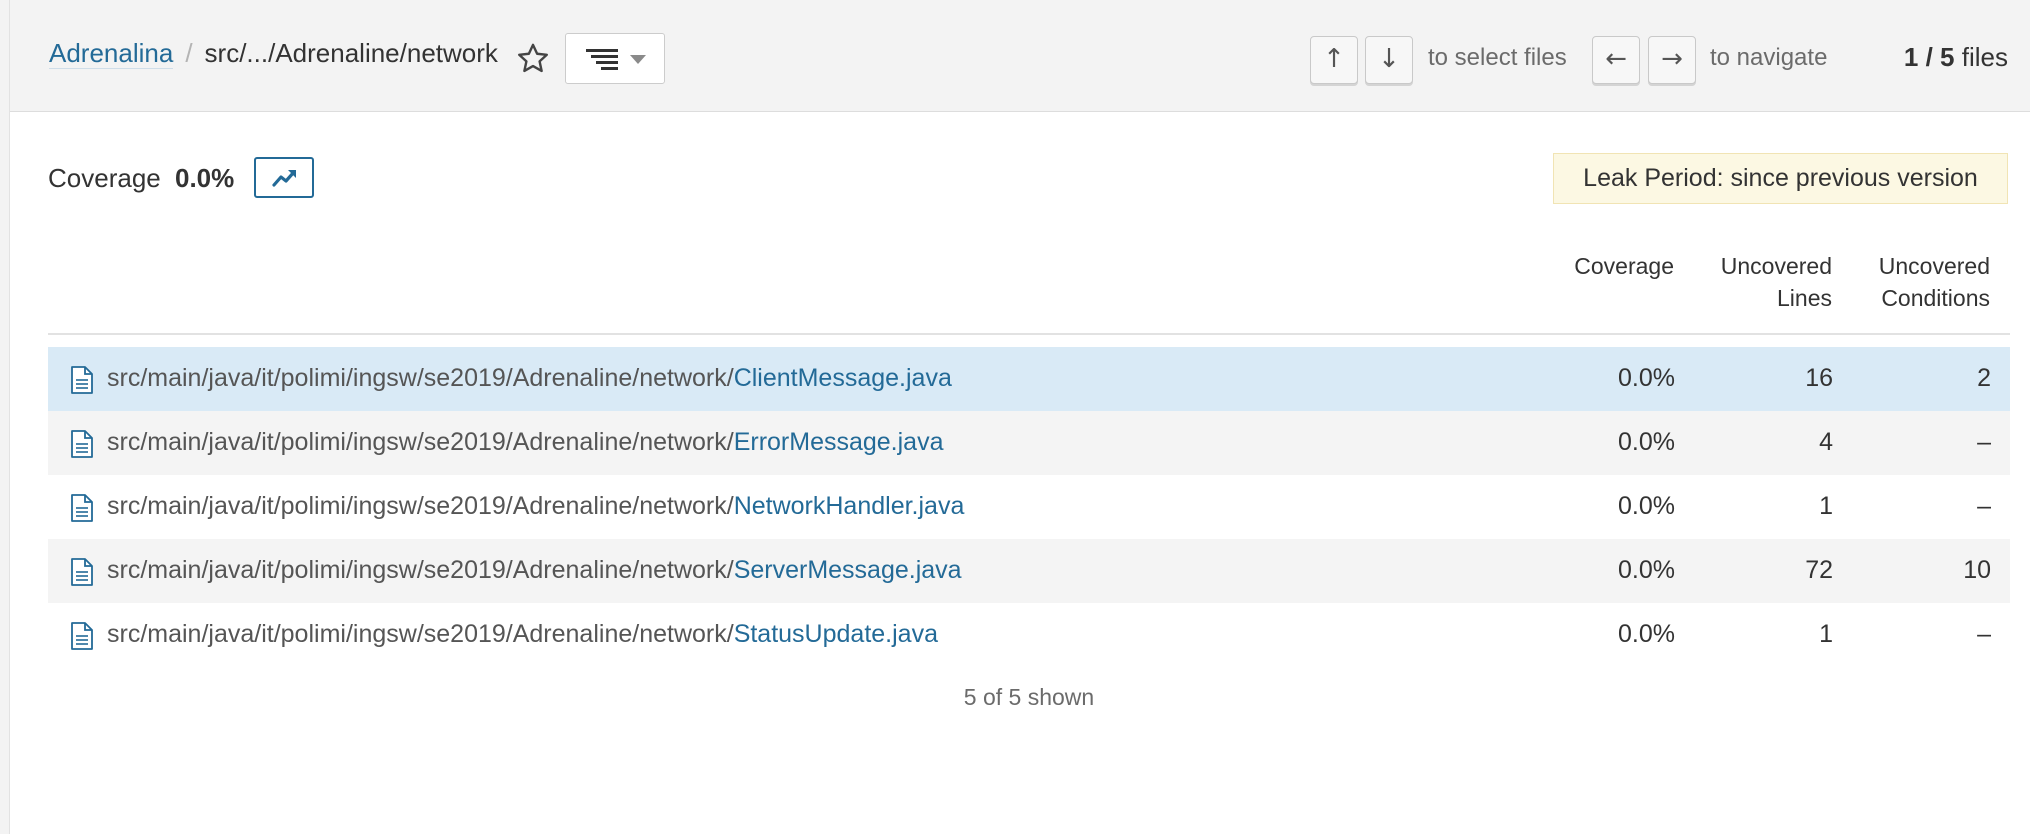  What do you see at coordinates (838, 442) in the screenshot?
I see `file-name: ErrorMessage.java` at bounding box center [838, 442].